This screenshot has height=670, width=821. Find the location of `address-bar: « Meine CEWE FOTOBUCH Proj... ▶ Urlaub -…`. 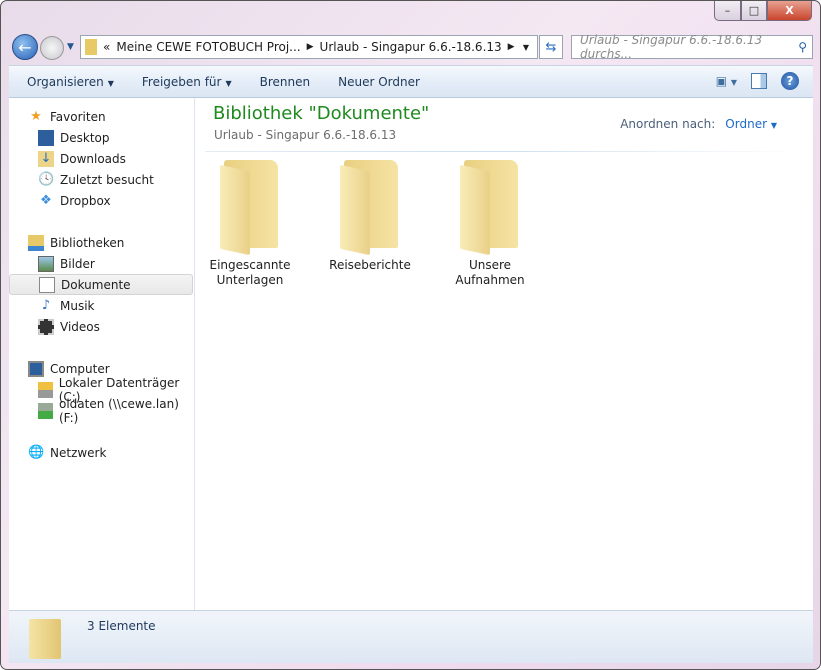

address-bar: « Meine CEWE FOTOBUCH Proj... ▶ Urlaub -… is located at coordinates (309, 47).